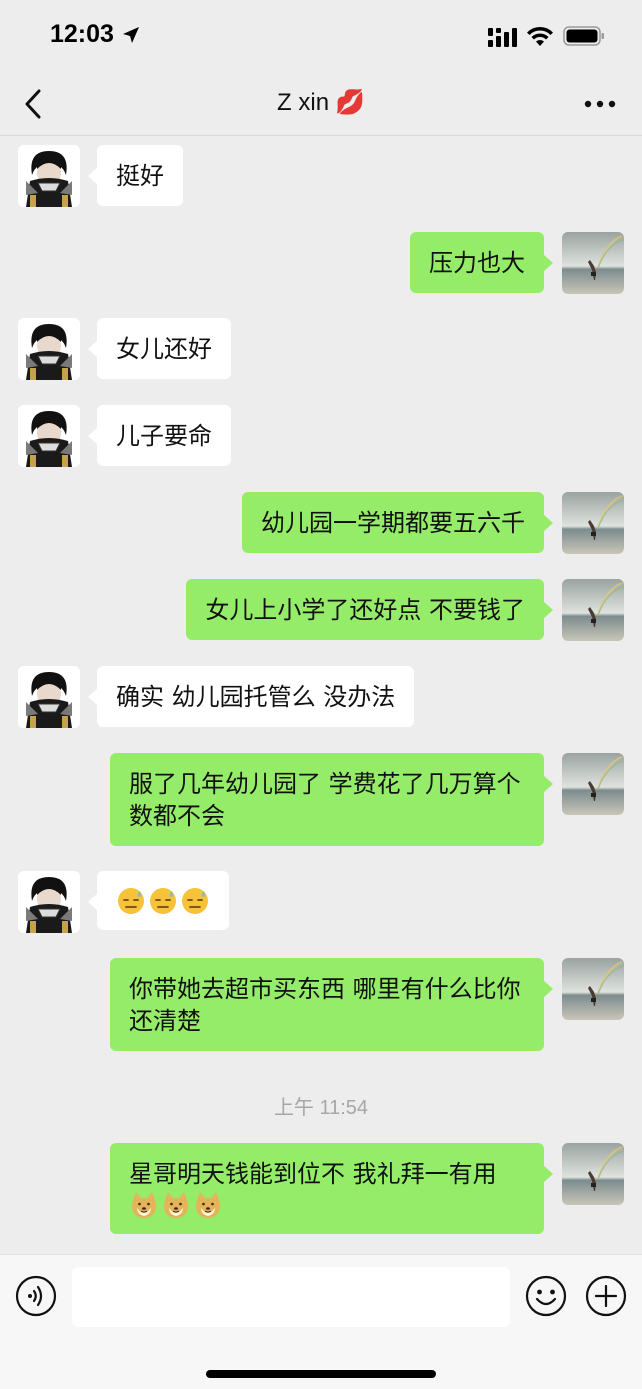  Describe the element at coordinates (481, 262) in the screenshot. I see `message-bubble-sent: 压力也大` at that location.